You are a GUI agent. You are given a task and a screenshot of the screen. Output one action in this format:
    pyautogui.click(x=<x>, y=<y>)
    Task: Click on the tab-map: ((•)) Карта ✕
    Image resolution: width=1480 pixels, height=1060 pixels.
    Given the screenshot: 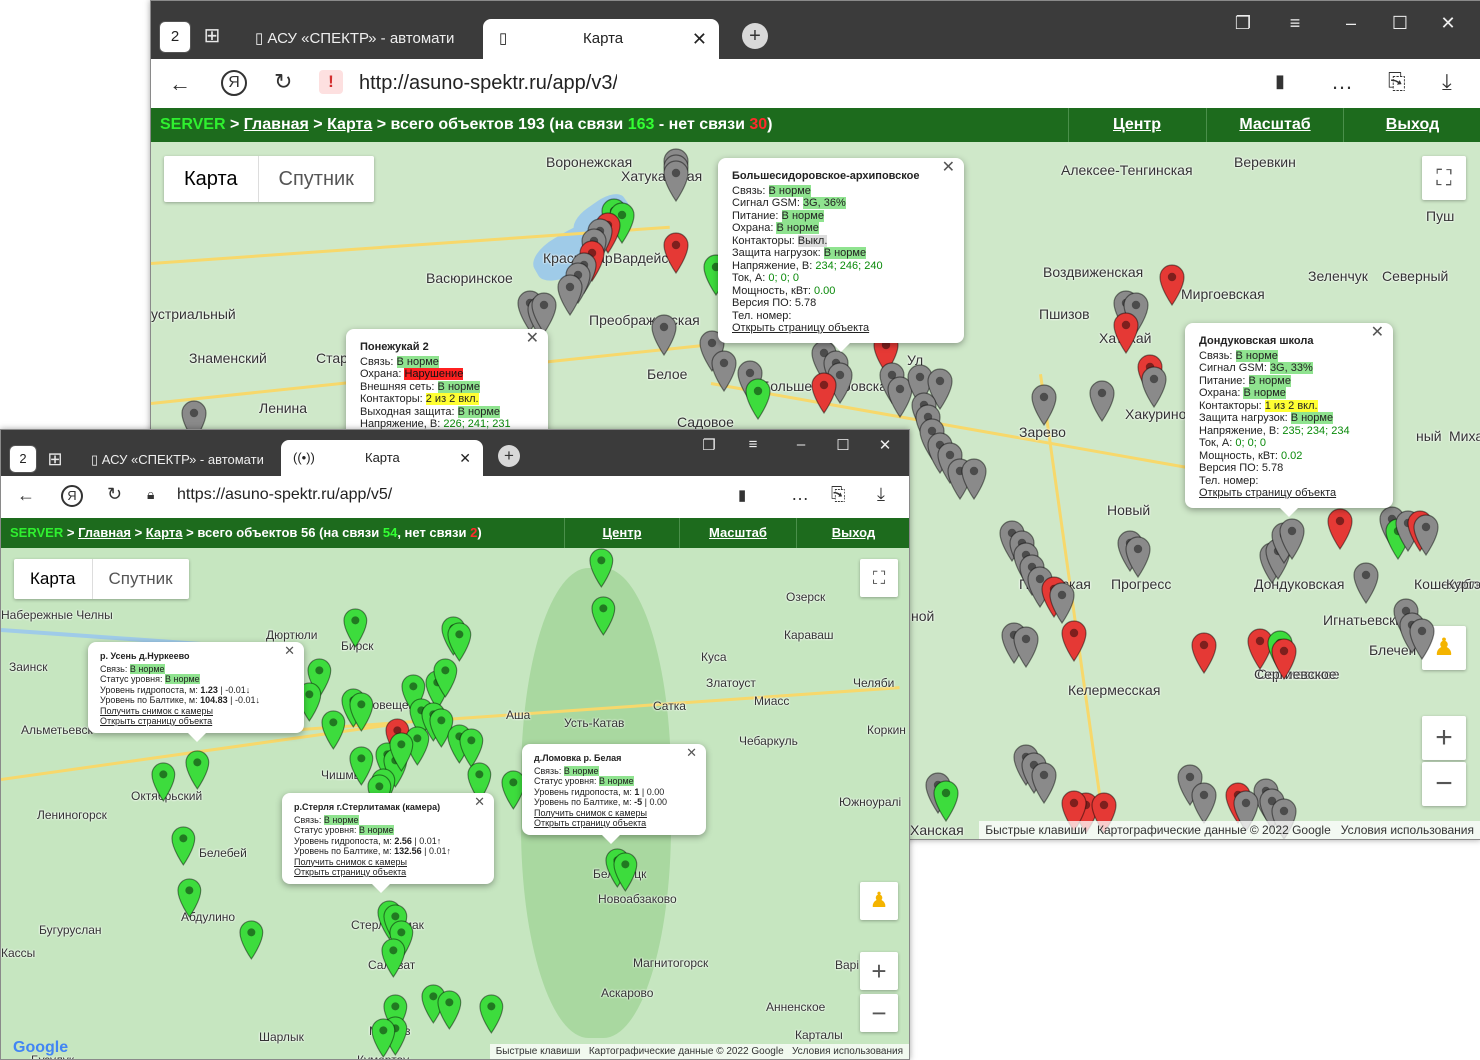 What is the action you would take?
    pyautogui.click(x=382, y=458)
    